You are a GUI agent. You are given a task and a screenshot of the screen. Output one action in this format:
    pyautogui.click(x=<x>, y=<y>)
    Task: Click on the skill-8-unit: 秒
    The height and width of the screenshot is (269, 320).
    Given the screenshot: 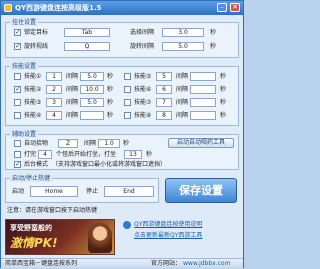 What is the action you would take?
    pyautogui.click(x=223, y=115)
    